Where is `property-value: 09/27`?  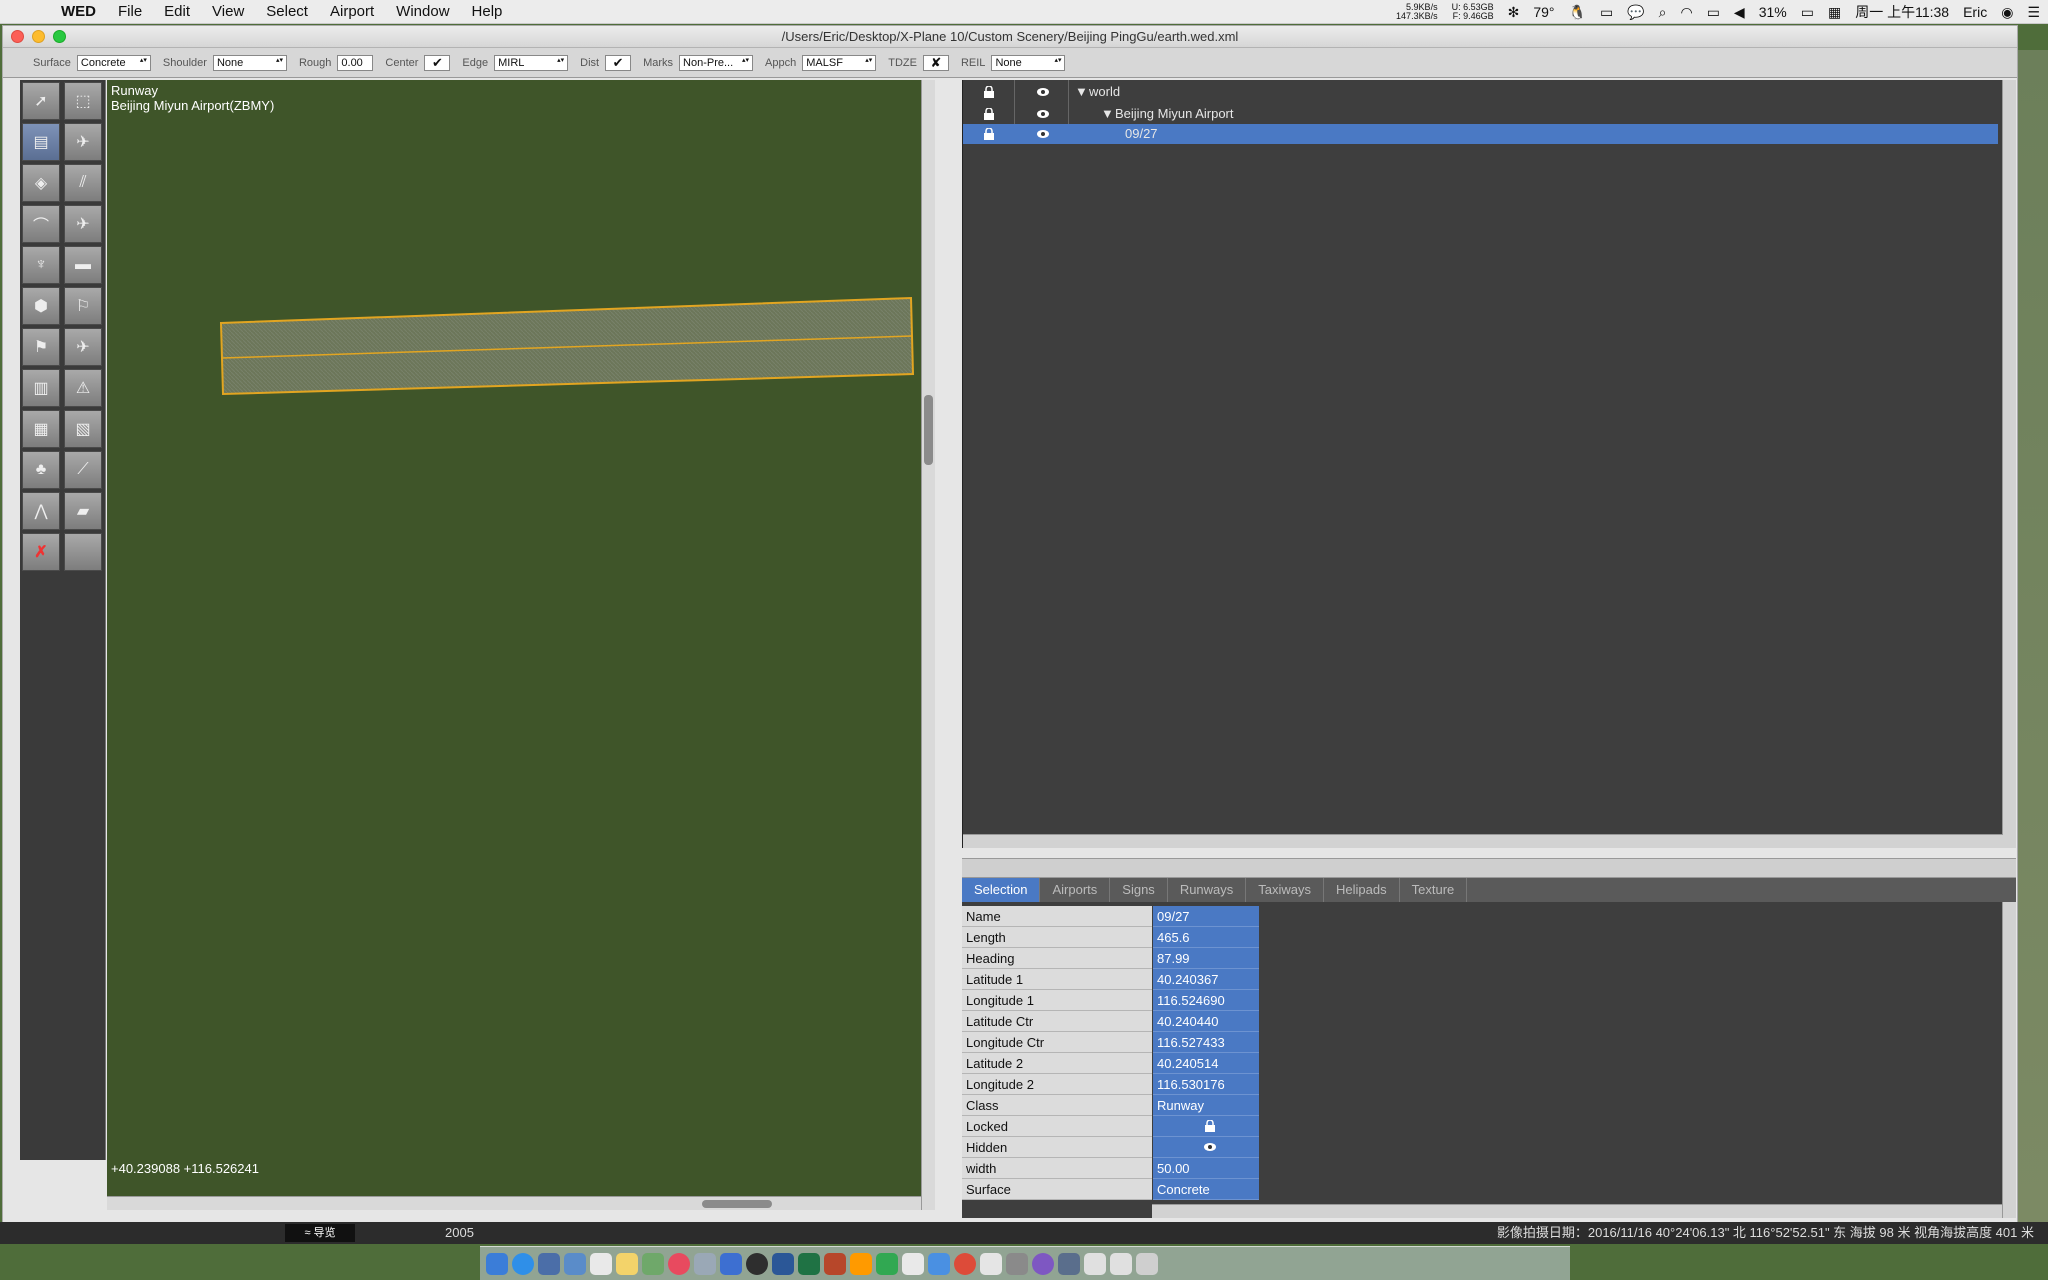 property-value: 09/27 is located at coordinates (1206, 916).